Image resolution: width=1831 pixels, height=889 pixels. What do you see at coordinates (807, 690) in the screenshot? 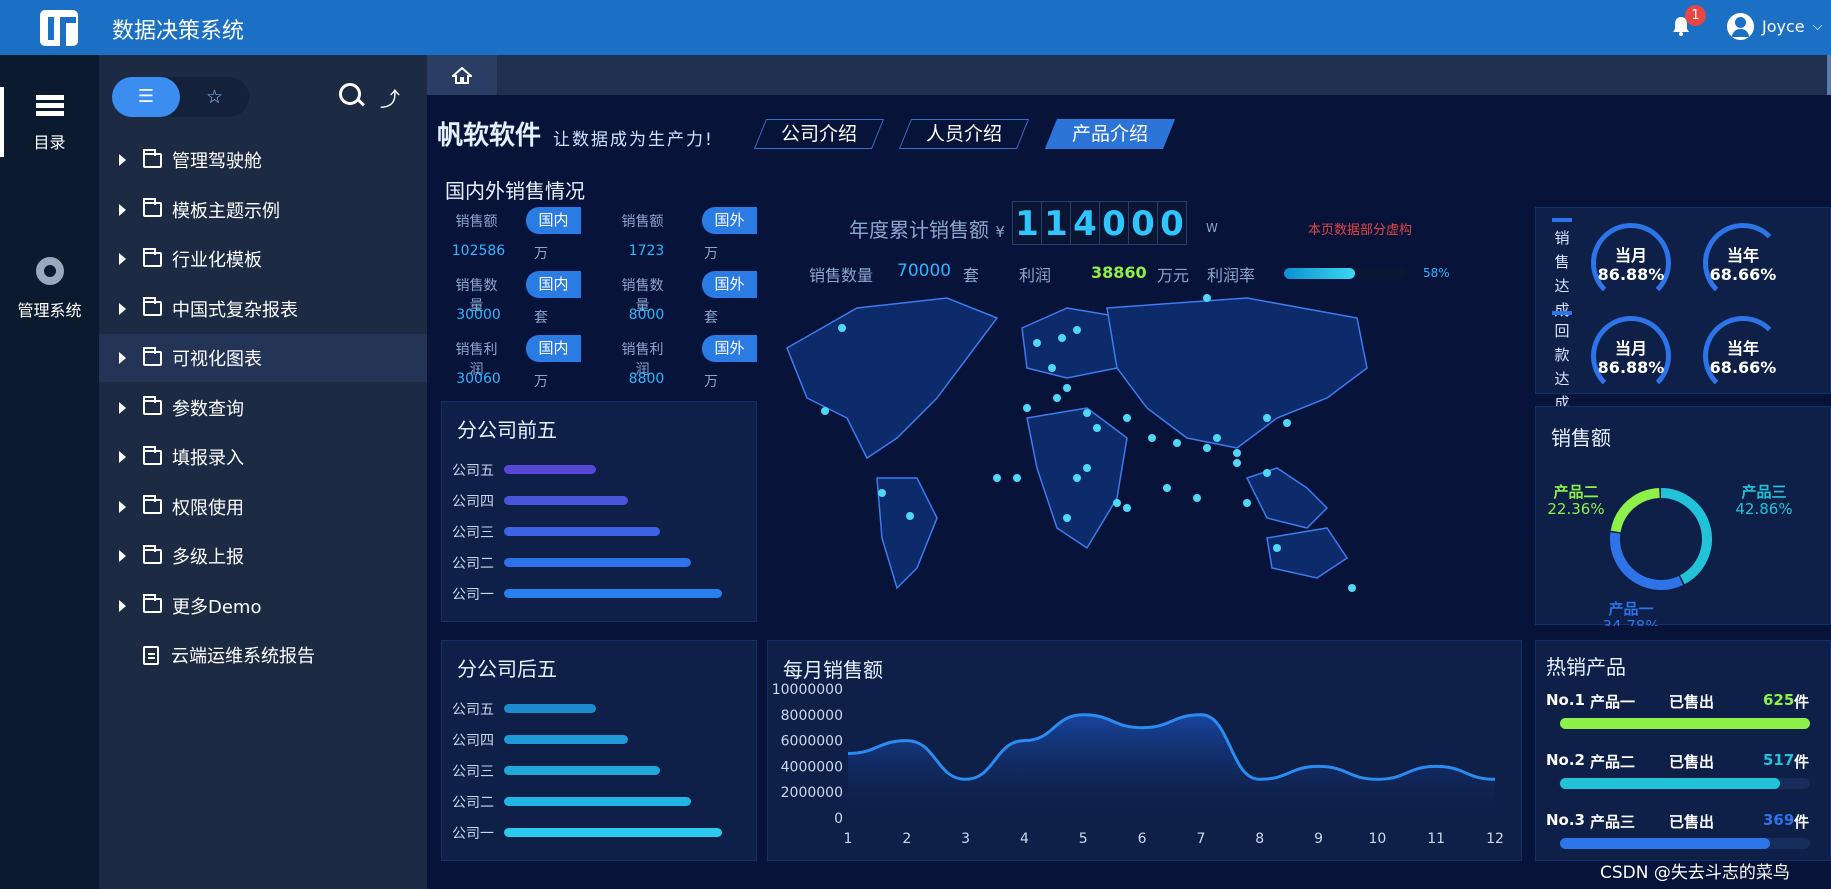
I see `y-tick-label: 10000000` at bounding box center [807, 690].